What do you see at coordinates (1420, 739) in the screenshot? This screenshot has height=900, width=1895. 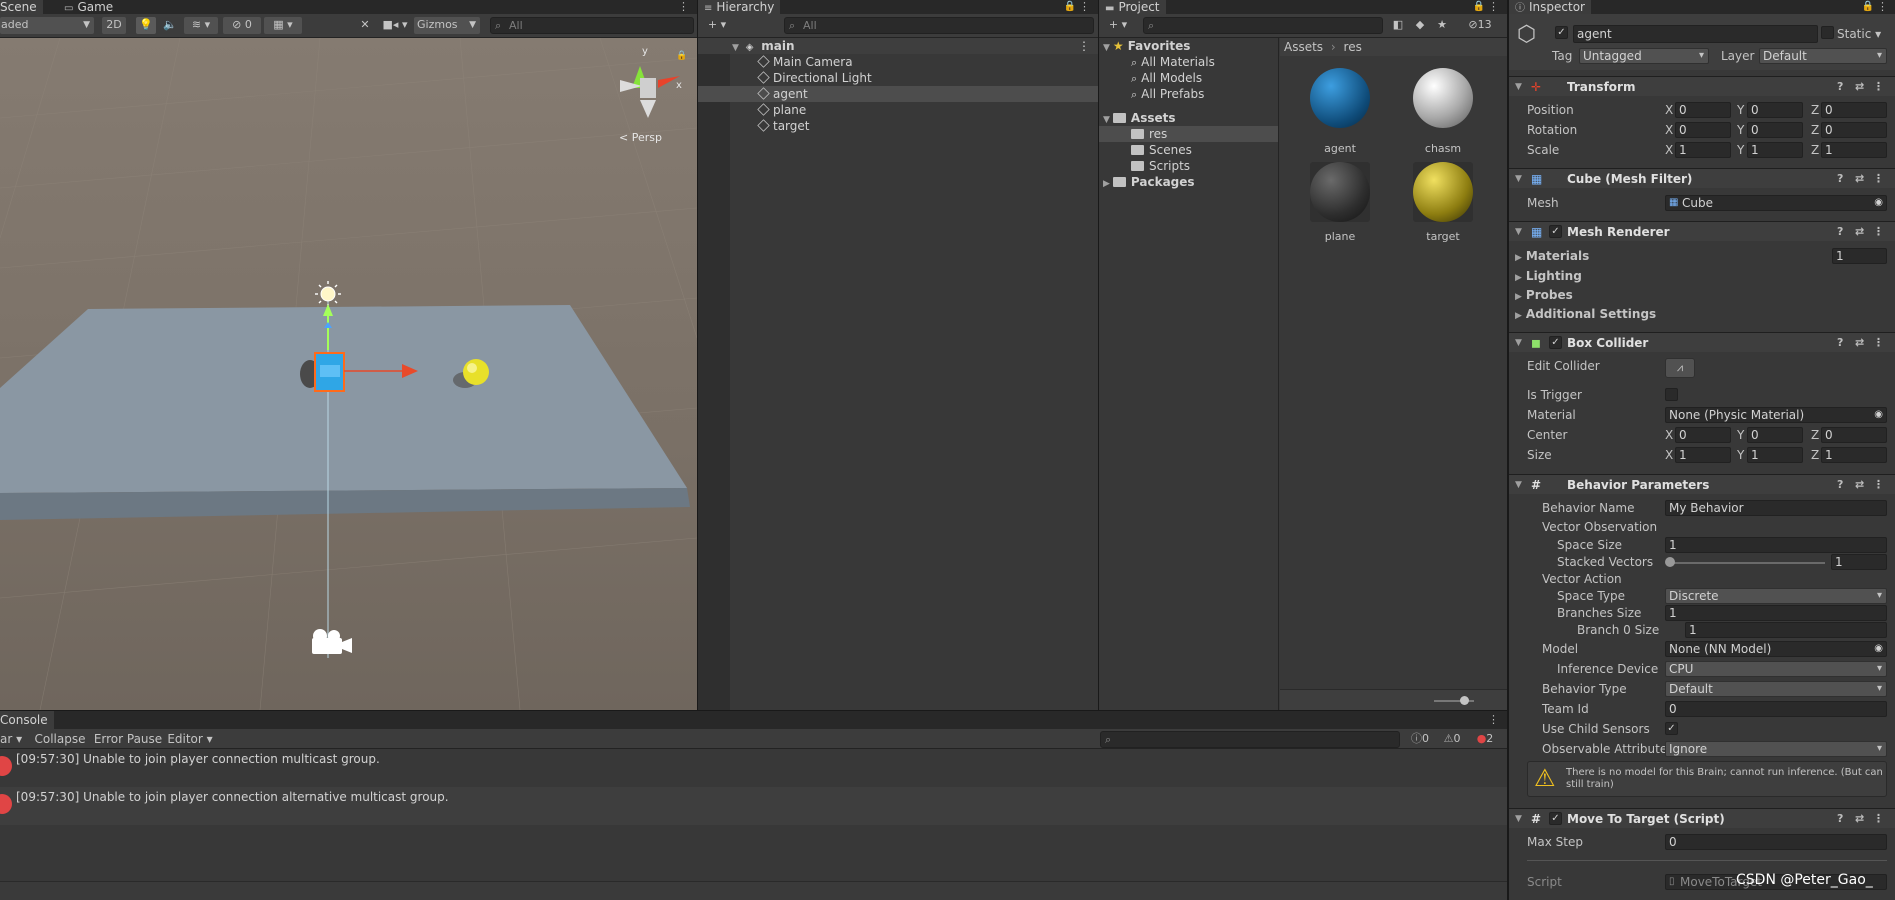 I see `log-count-toggle: ⓘ0` at bounding box center [1420, 739].